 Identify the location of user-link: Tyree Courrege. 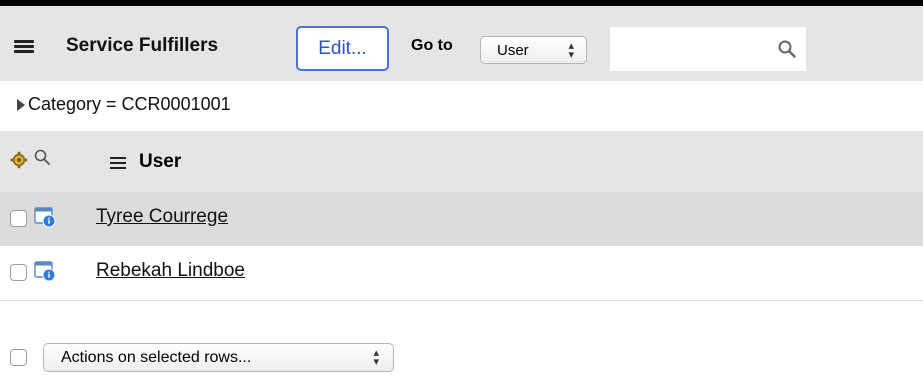
(162, 217).